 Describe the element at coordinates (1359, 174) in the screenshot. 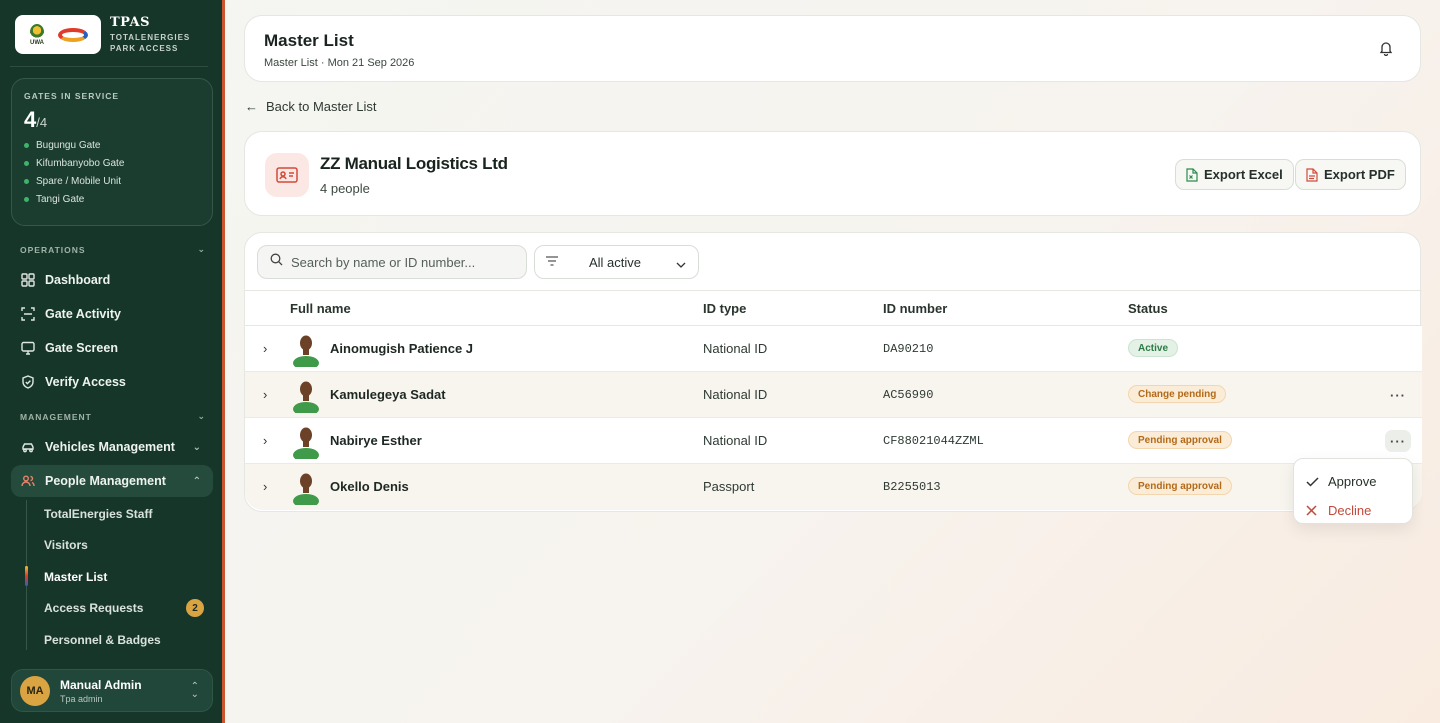

I see `export-pdf-label: Export PDF` at that location.